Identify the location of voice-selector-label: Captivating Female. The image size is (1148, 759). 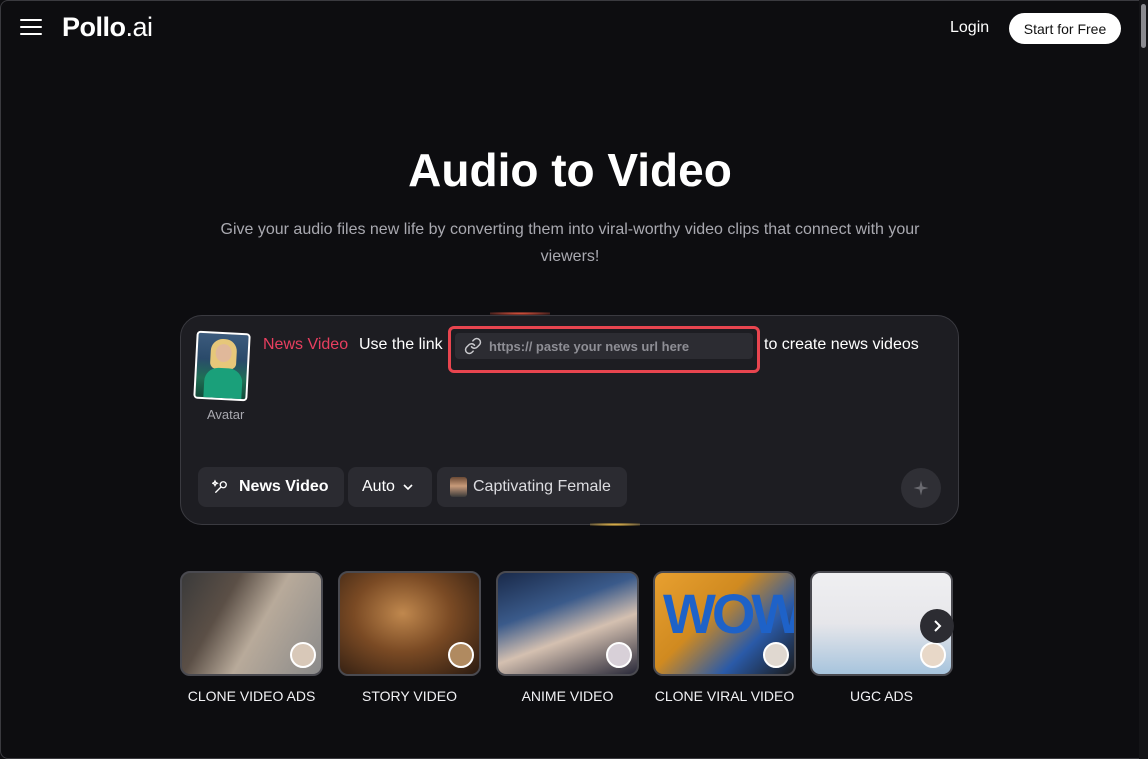
(542, 486).